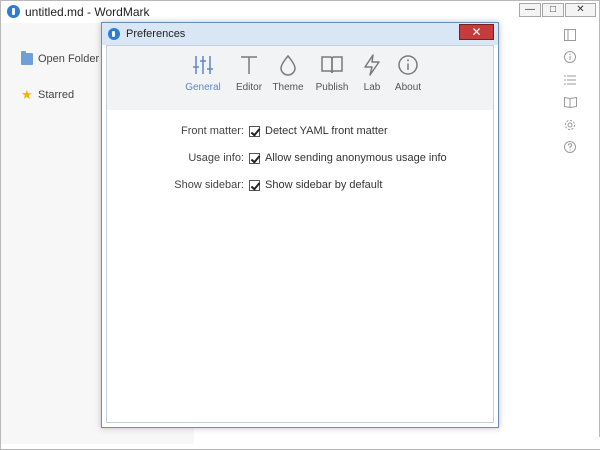 The width and height of the screenshot is (600, 450). I want to click on tab-label: General, so click(203, 87).